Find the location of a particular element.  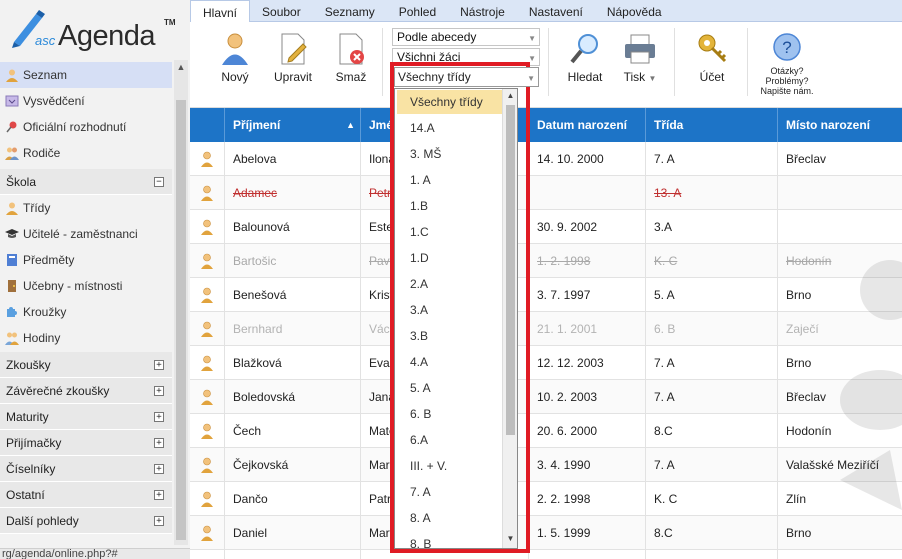

student-icon is located at coordinates (207, 295).